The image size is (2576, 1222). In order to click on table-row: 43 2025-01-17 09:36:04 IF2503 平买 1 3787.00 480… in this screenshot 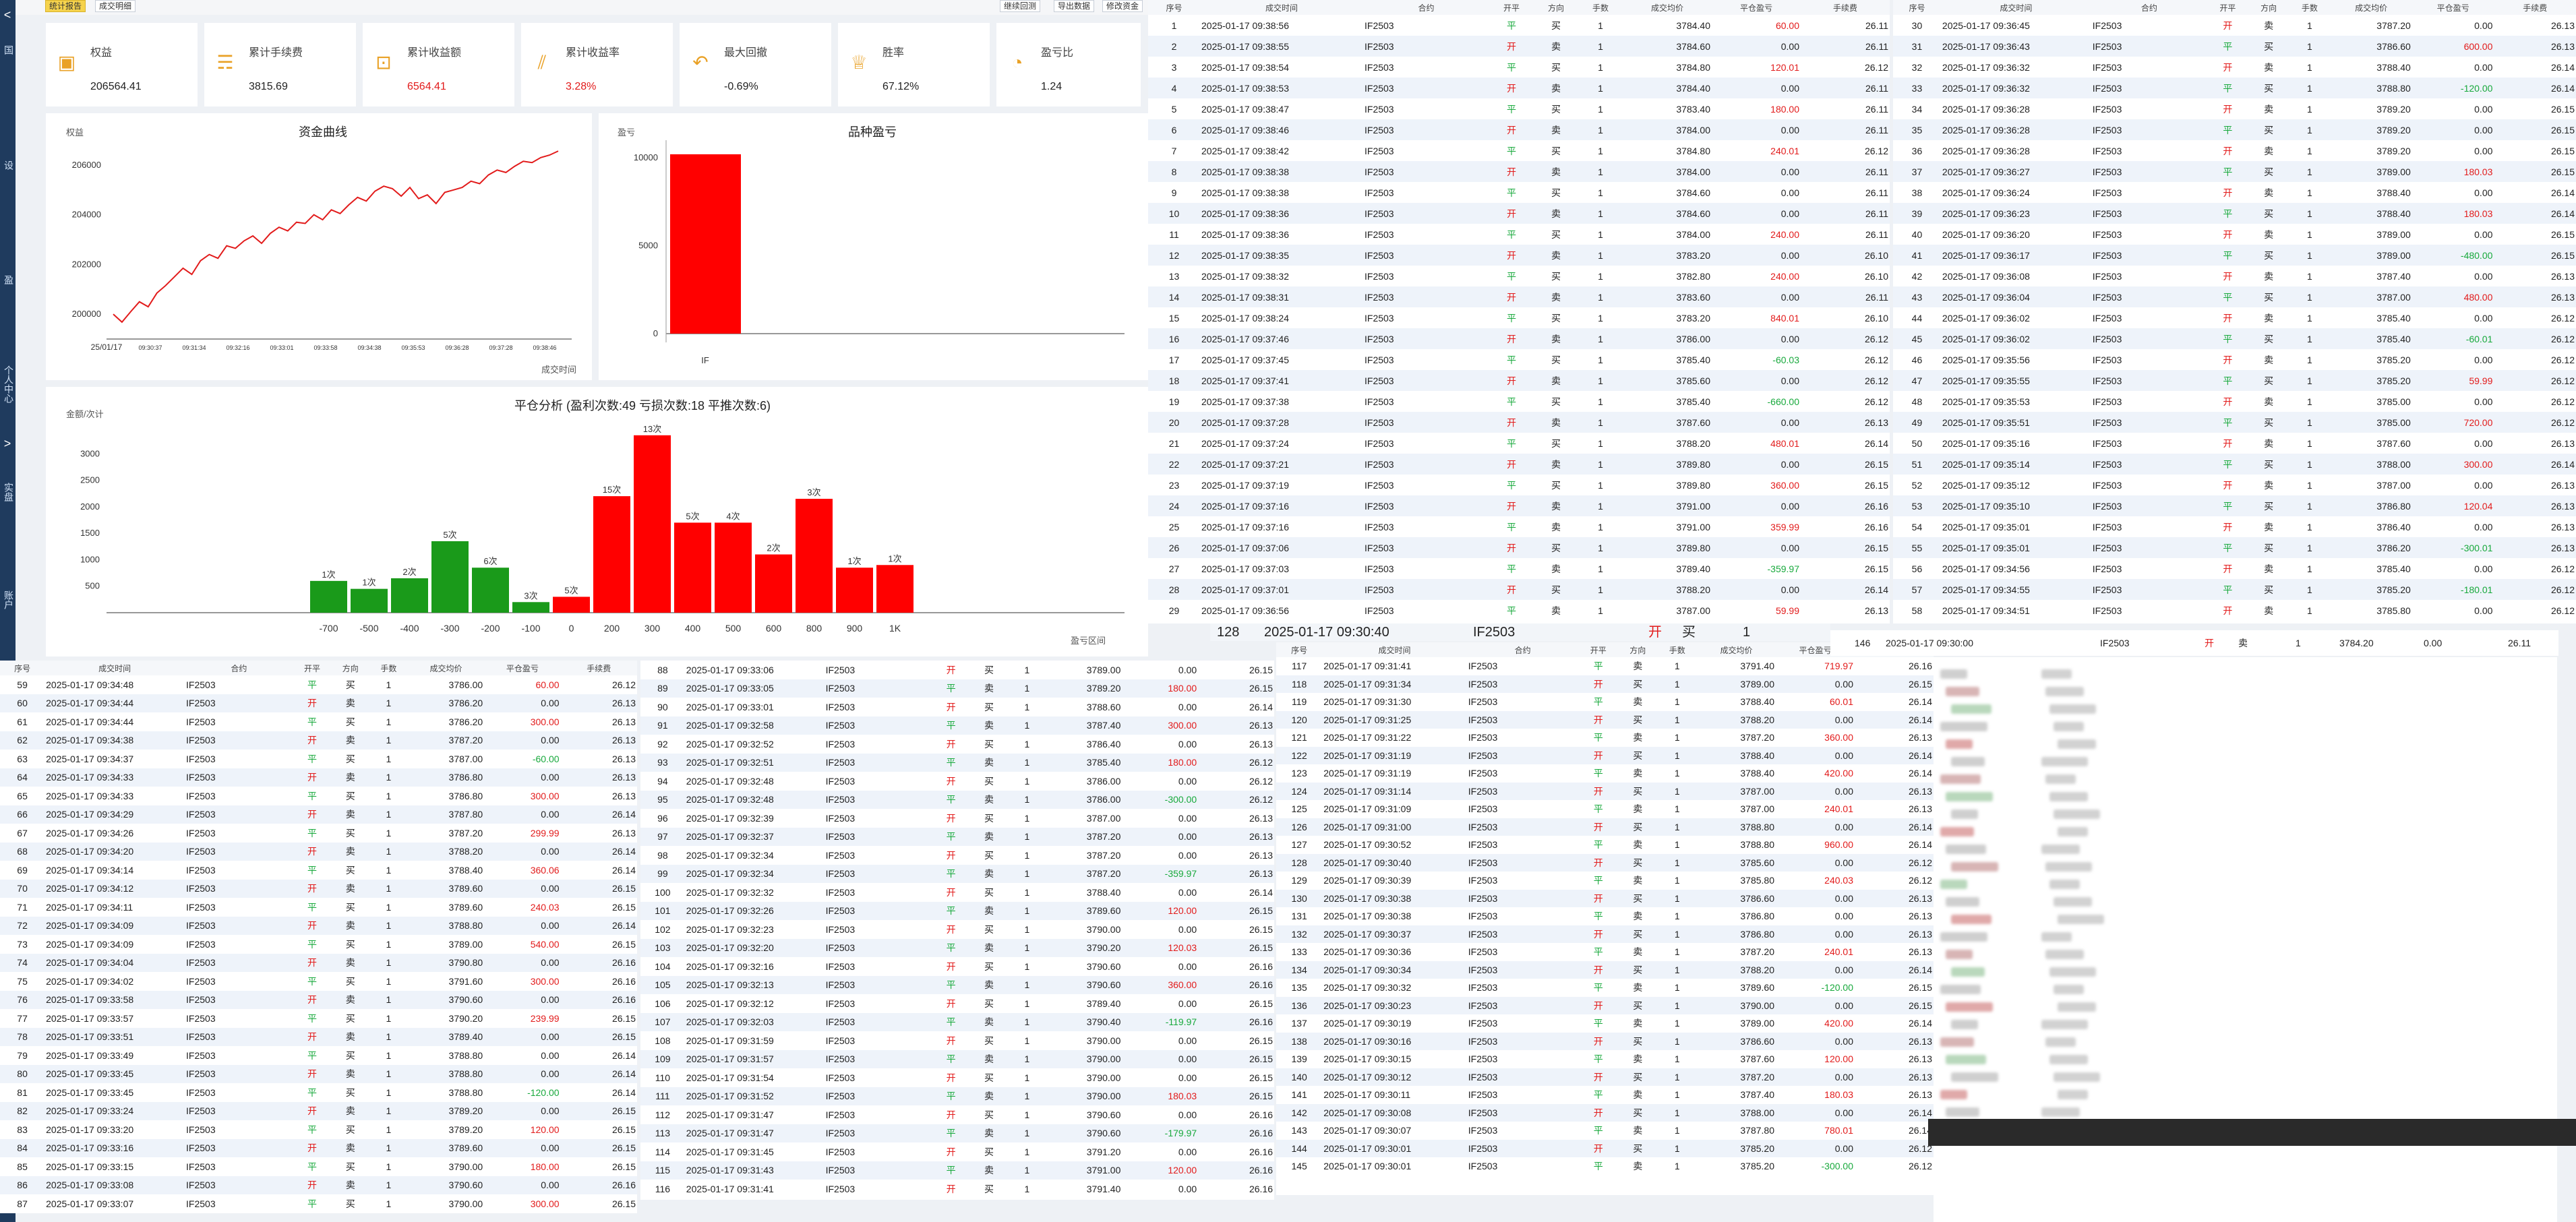, I will do `click(2234, 296)`.